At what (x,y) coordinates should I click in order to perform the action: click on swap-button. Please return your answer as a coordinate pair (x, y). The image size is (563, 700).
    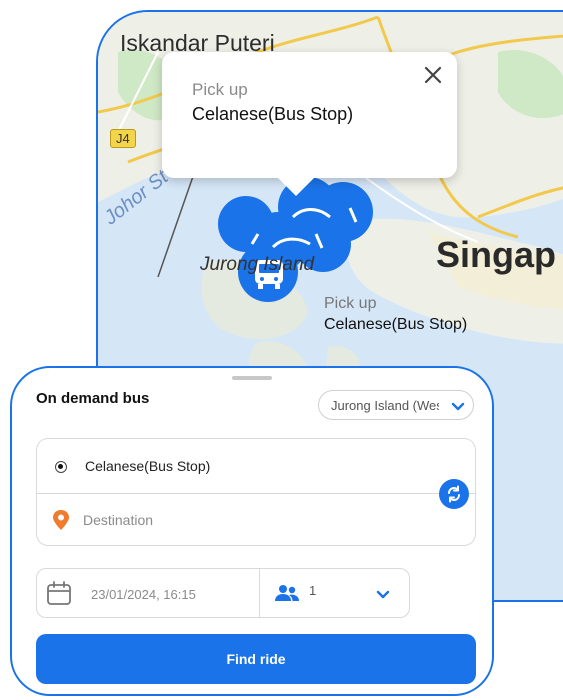
    Looking at the image, I should click on (454, 494).